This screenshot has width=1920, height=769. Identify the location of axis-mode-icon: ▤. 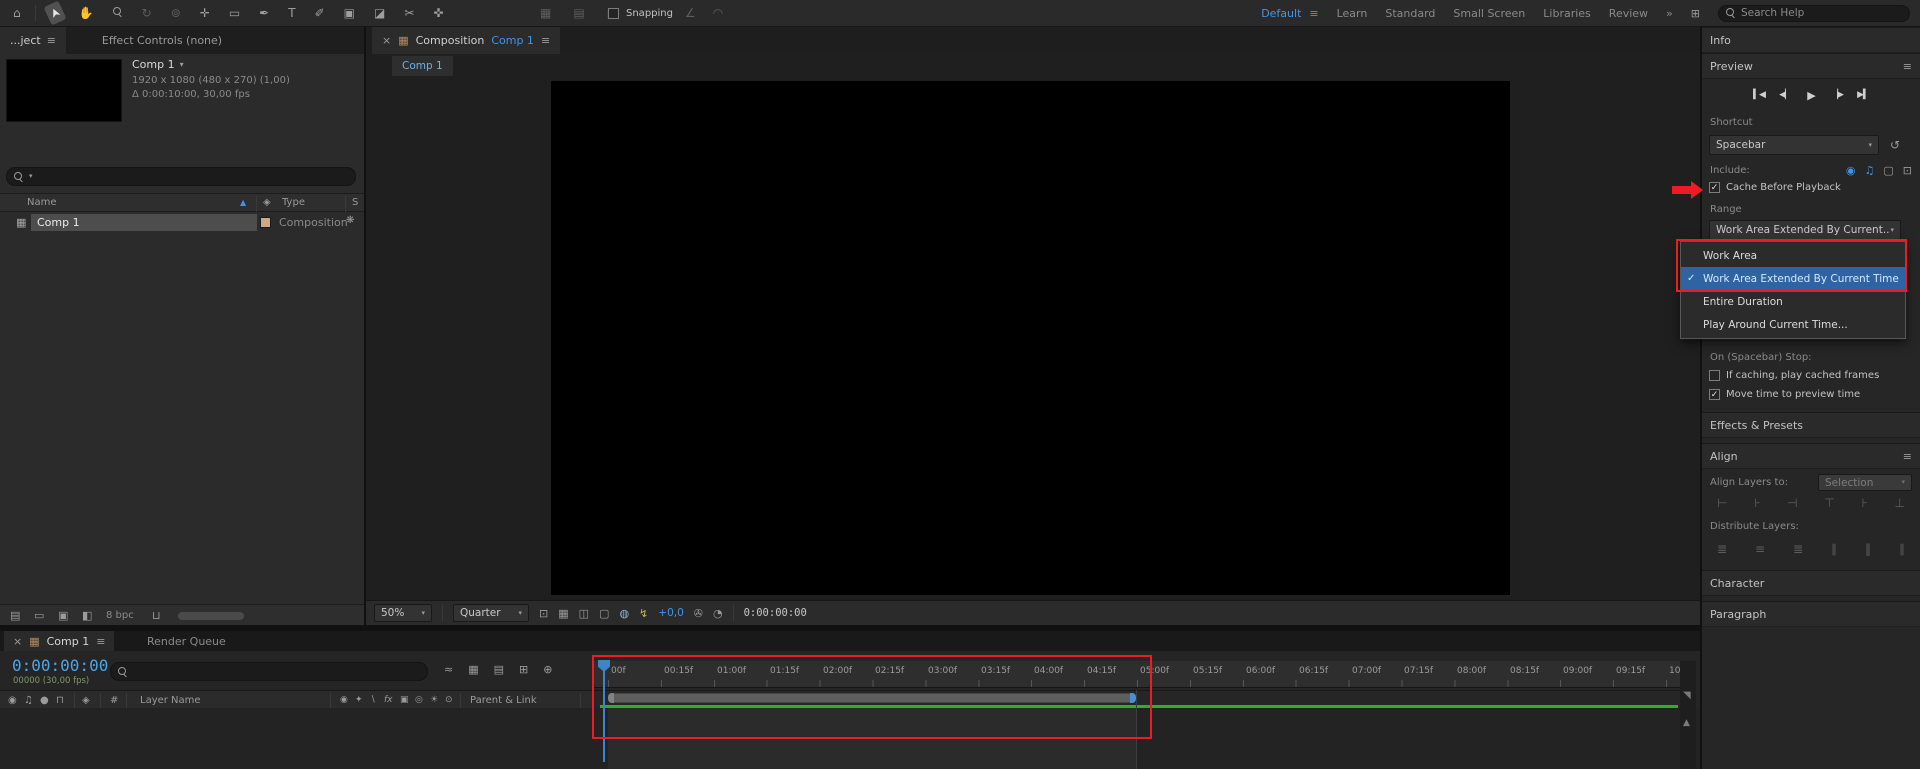
(578, 13).